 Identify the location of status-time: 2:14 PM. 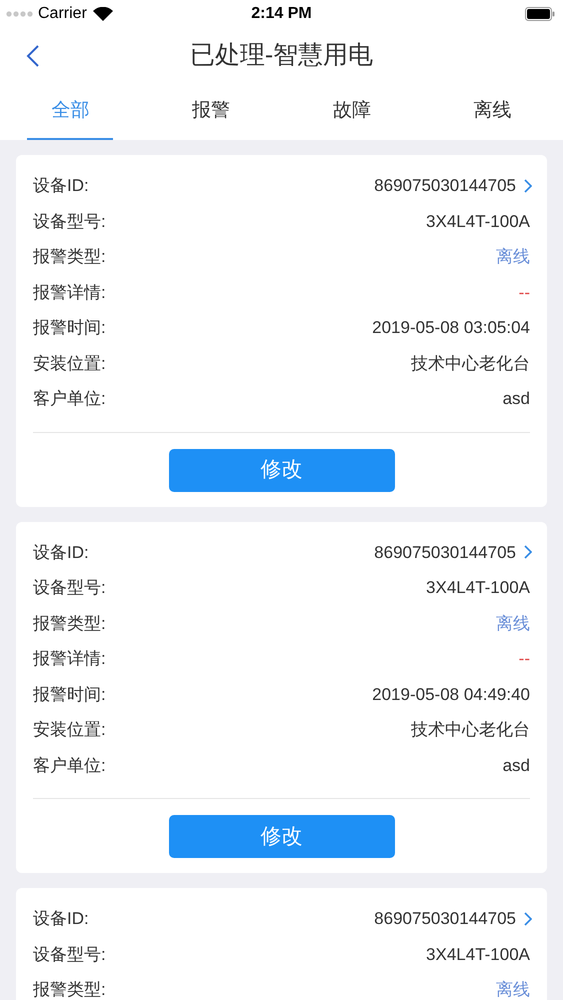
(281, 14).